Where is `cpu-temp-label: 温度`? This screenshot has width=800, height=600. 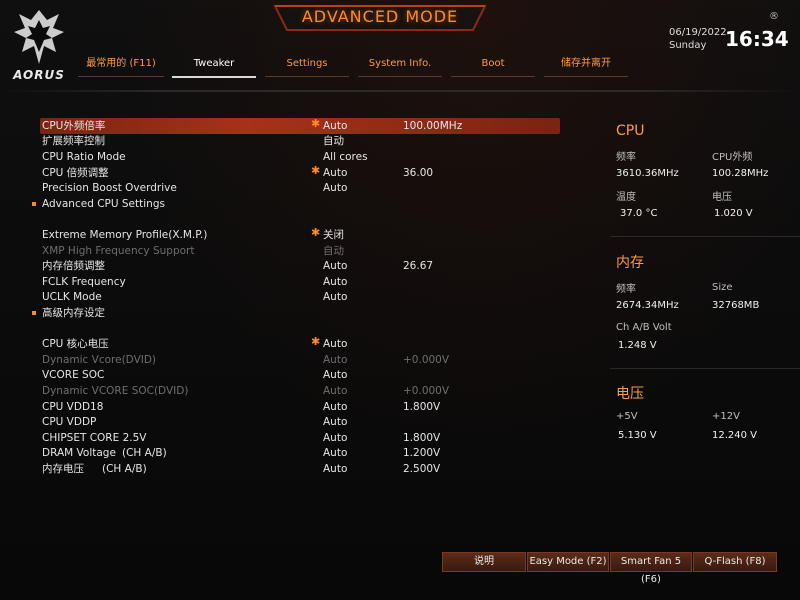 cpu-temp-label: 温度 is located at coordinates (626, 197).